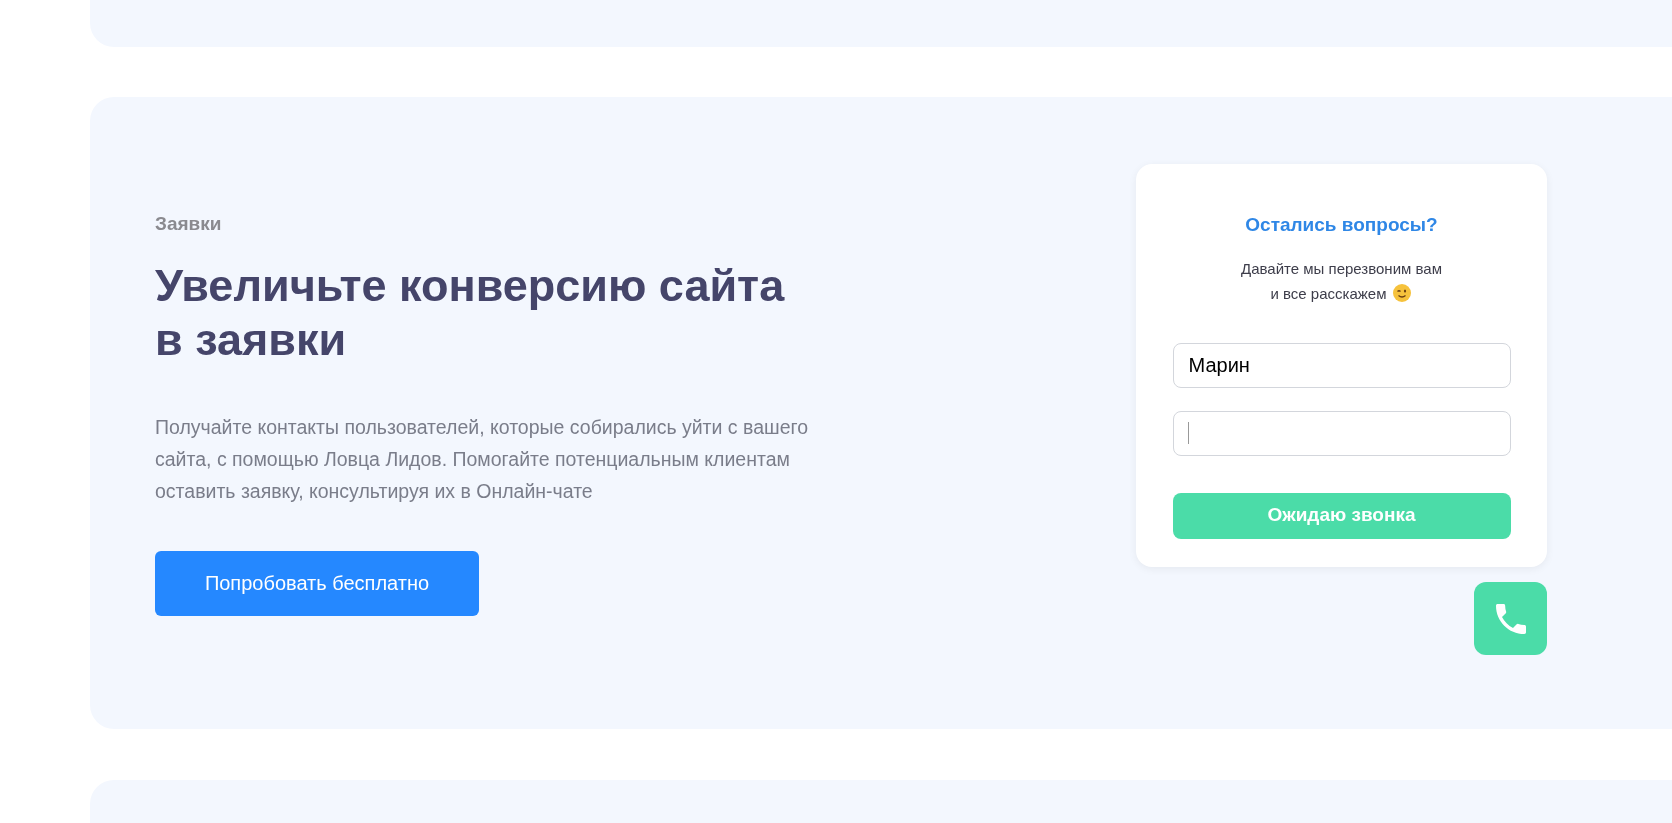  Describe the element at coordinates (1341, 365) in the screenshot. I see `input-field: Марин` at that location.